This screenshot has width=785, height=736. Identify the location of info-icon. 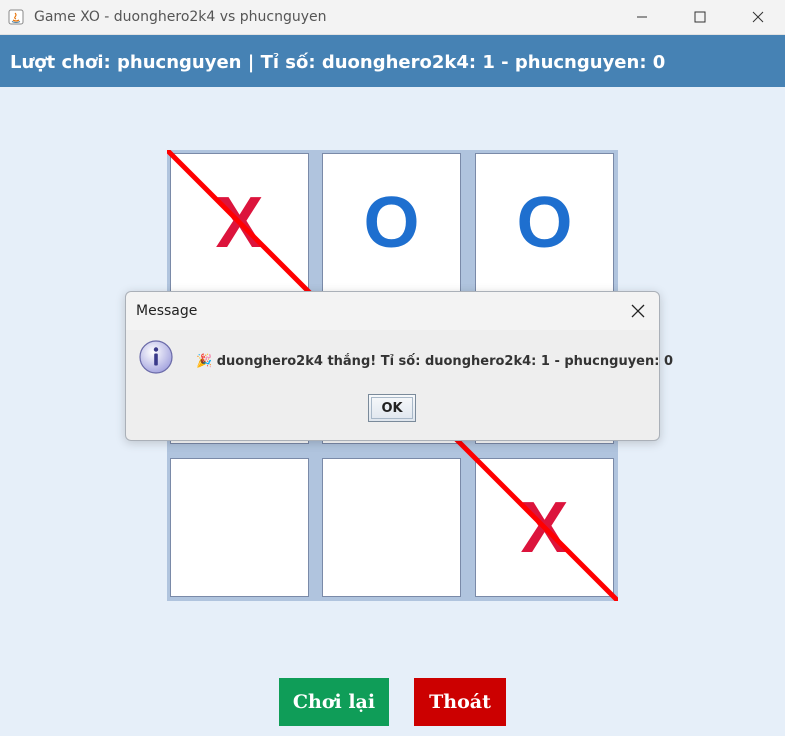
(156, 357).